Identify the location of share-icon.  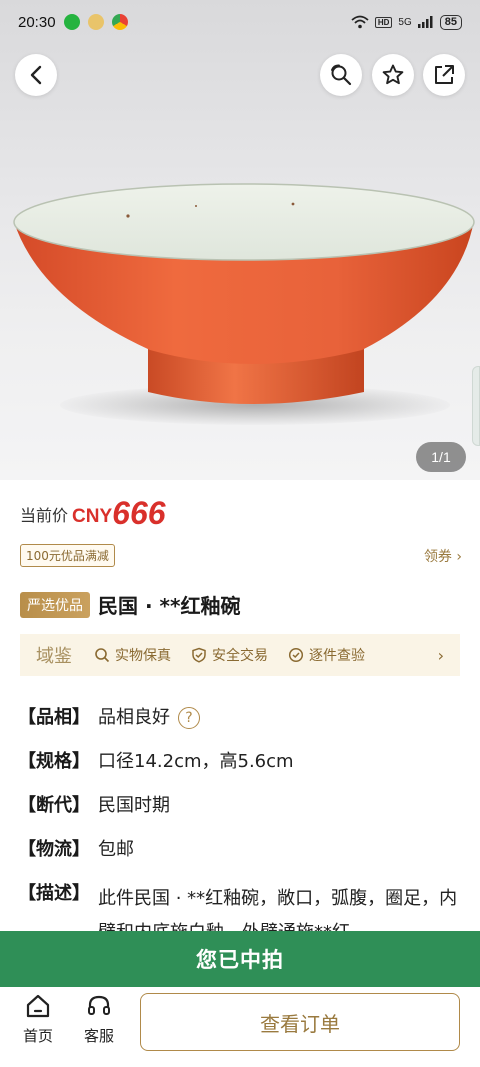
(444, 74).